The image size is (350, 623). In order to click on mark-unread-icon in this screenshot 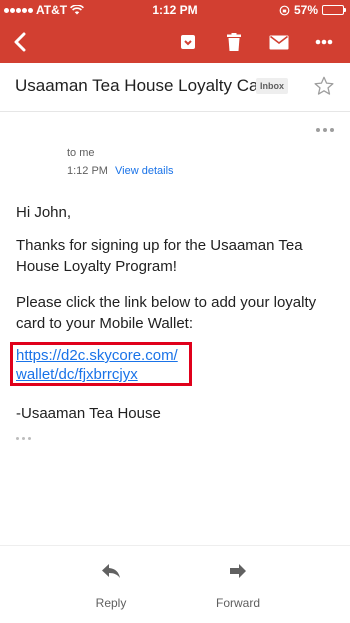, I will do `click(279, 42)`.